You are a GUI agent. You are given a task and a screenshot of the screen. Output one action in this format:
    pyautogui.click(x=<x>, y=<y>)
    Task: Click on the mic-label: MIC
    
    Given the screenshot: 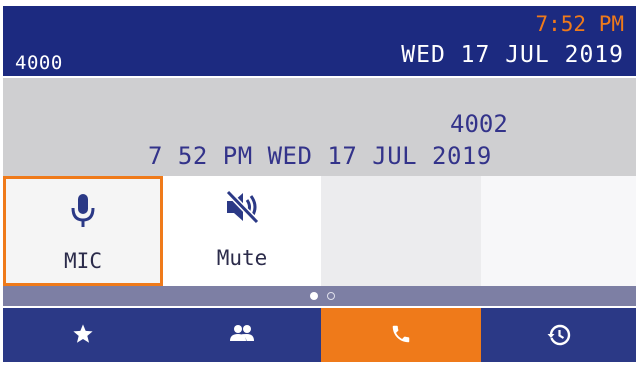 What is the action you would take?
    pyautogui.click(x=83, y=261)
    